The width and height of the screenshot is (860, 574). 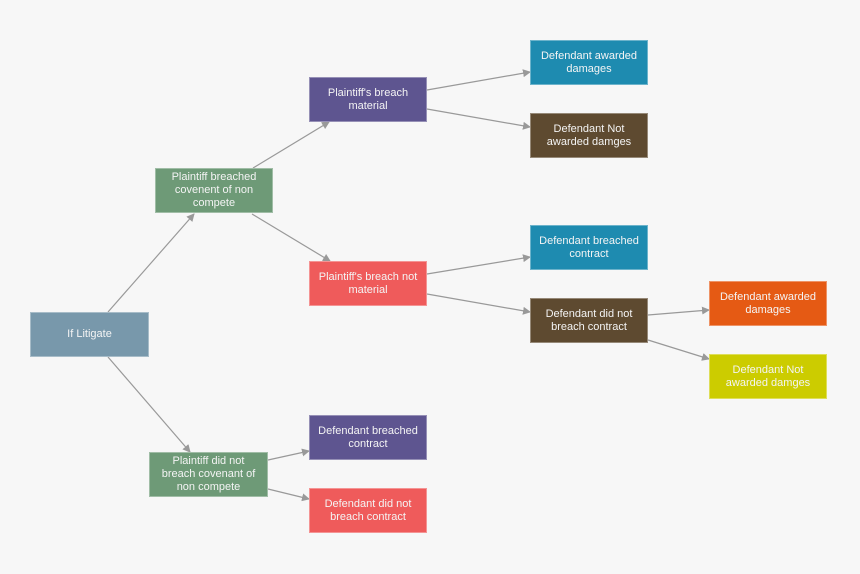 What do you see at coordinates (151, 263) in the screenshot?
I see `edge-arrow-if_litigate-to-plaintiff_breached` at bounding box center [151, 263].